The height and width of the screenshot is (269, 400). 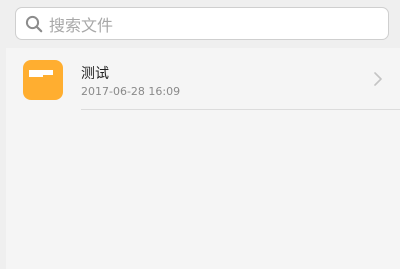 I want to click on folder-icon, so click(x=43, y=80).